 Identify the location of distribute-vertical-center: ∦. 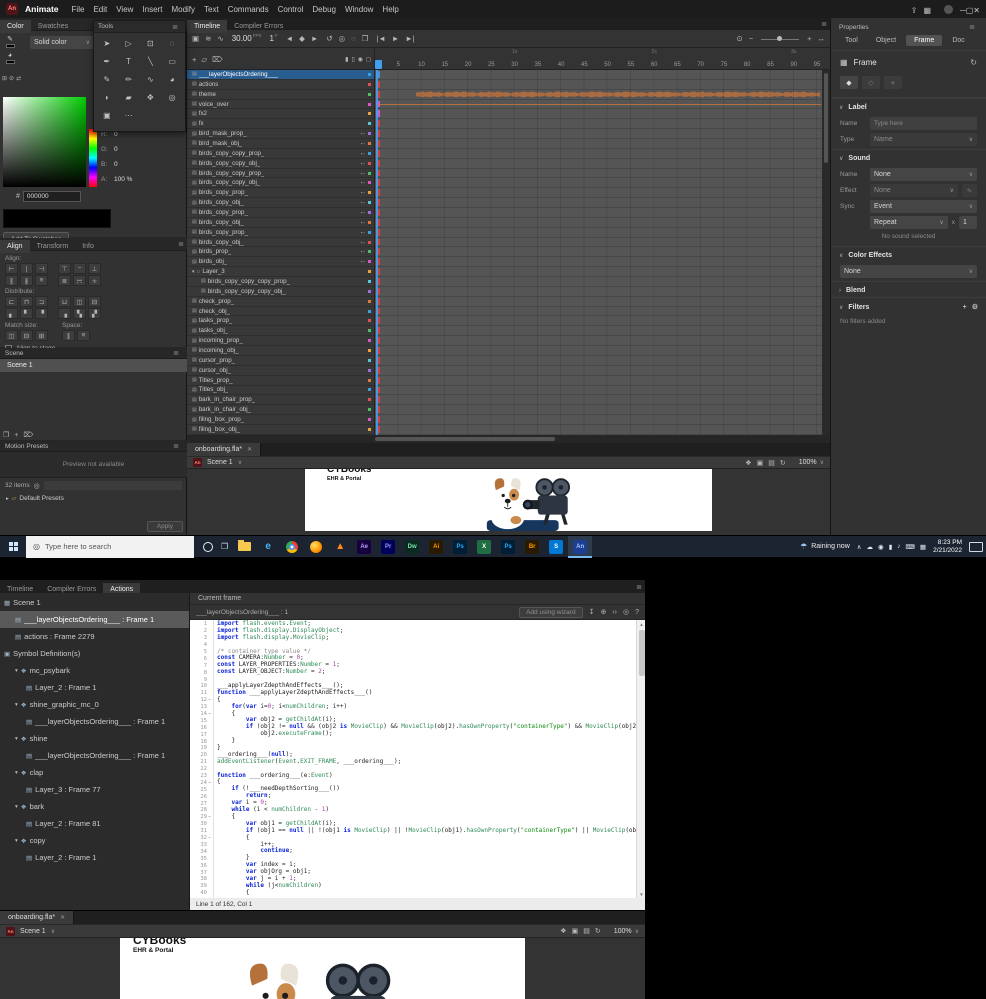
(26, 280).